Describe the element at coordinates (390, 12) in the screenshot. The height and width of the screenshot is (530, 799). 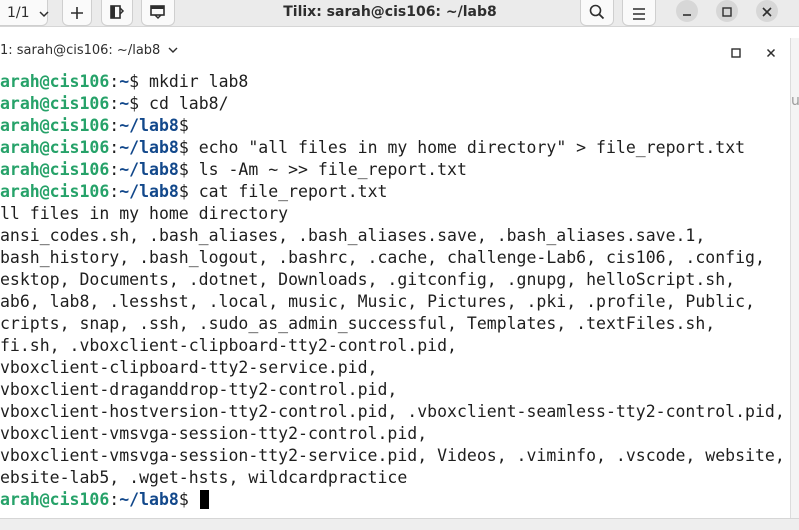
I see `window-title: Tilix: sarah@cis106: ~/lab8` at that location.